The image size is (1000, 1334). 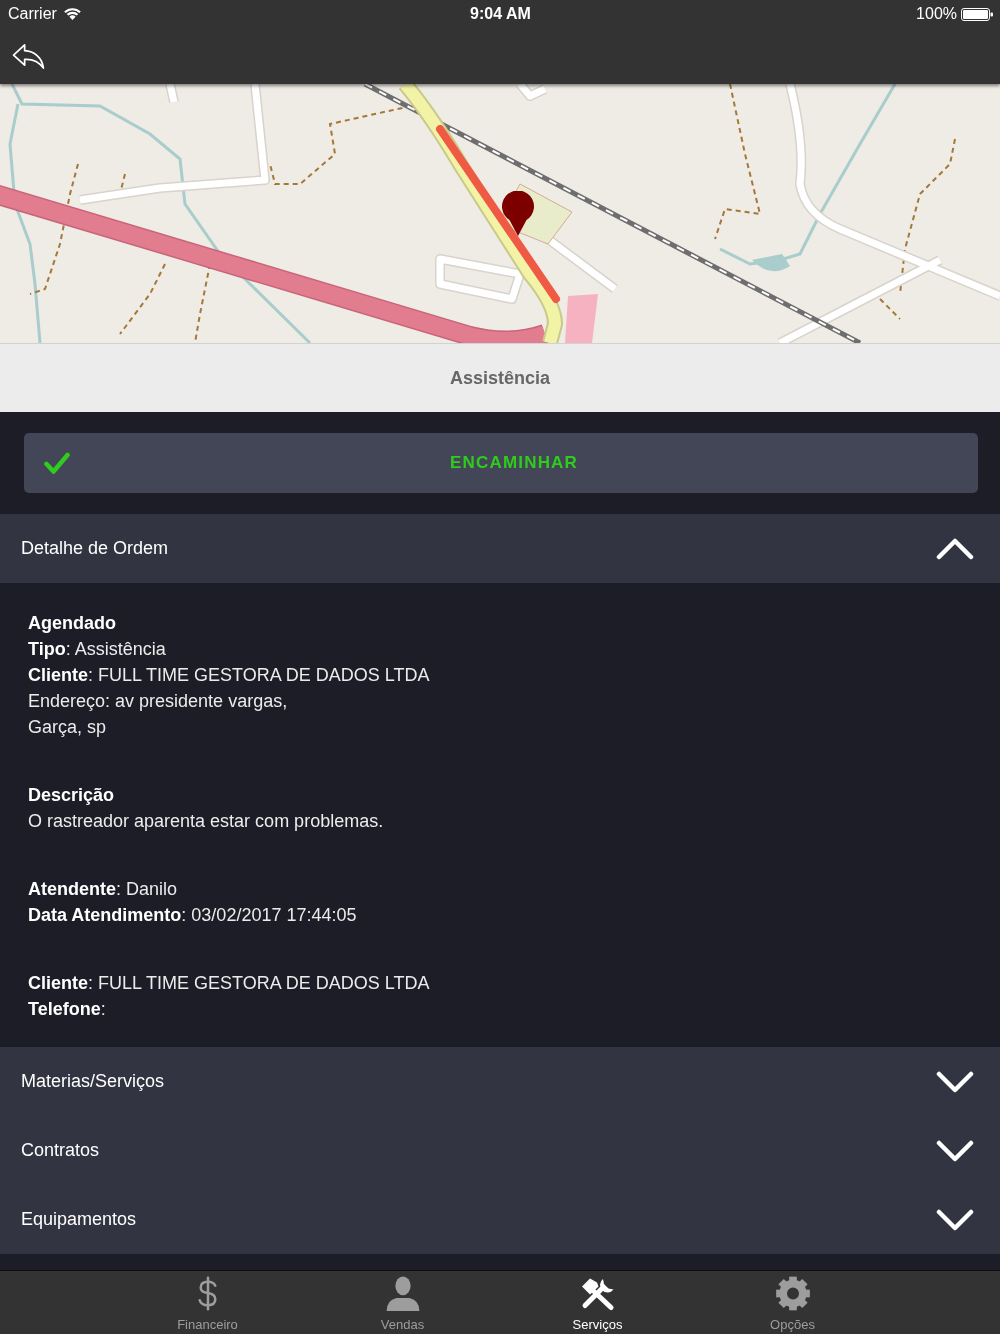 I want to click on section-header: Equipamentos, so click(x=500, y=1219).